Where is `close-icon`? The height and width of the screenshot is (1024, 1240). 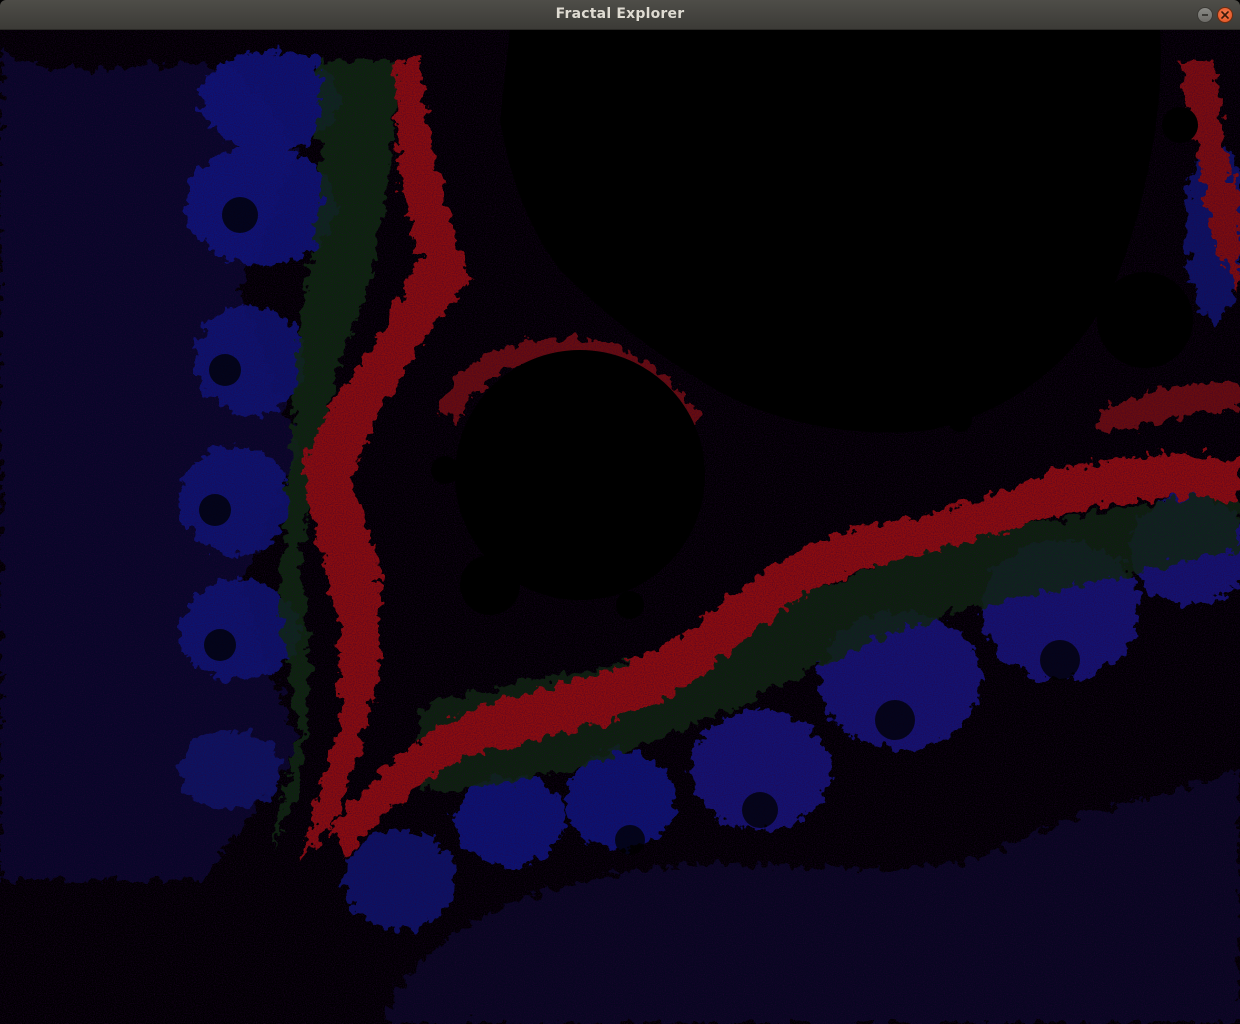 close-icon is located at coordinates (1225, 15).